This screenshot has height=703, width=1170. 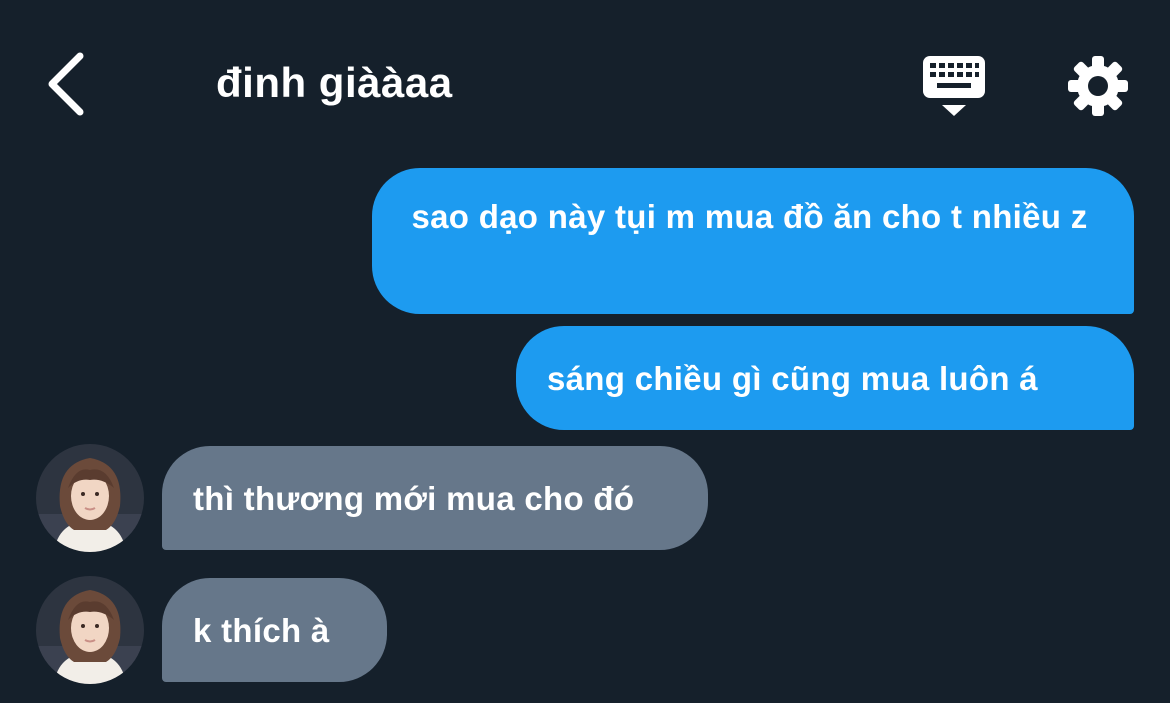 I want to click on message-bubble-sent: sáng chiều gì cũng mua luôn á, so click(x=825, y=378).